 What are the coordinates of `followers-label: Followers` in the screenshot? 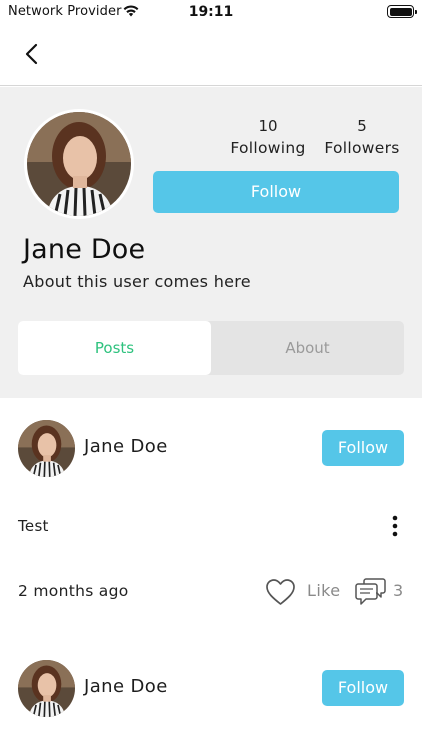 It's located at (362, 148).